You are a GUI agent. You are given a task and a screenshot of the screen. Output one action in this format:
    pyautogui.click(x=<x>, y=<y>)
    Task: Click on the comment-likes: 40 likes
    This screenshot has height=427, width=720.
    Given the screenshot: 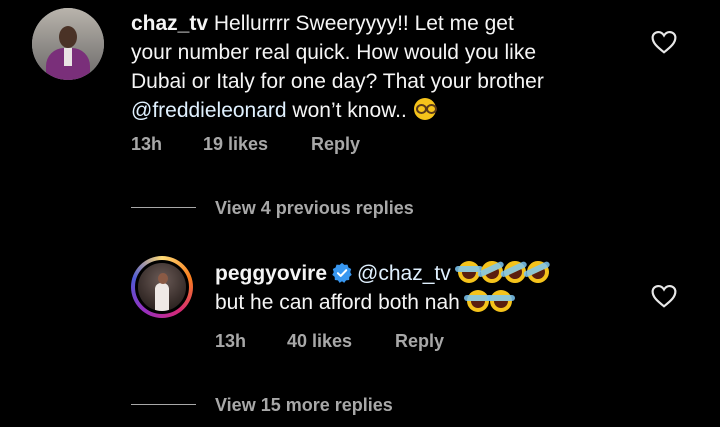 What is the action you would take?
    pyautogui.click(x=319, y=341)
    